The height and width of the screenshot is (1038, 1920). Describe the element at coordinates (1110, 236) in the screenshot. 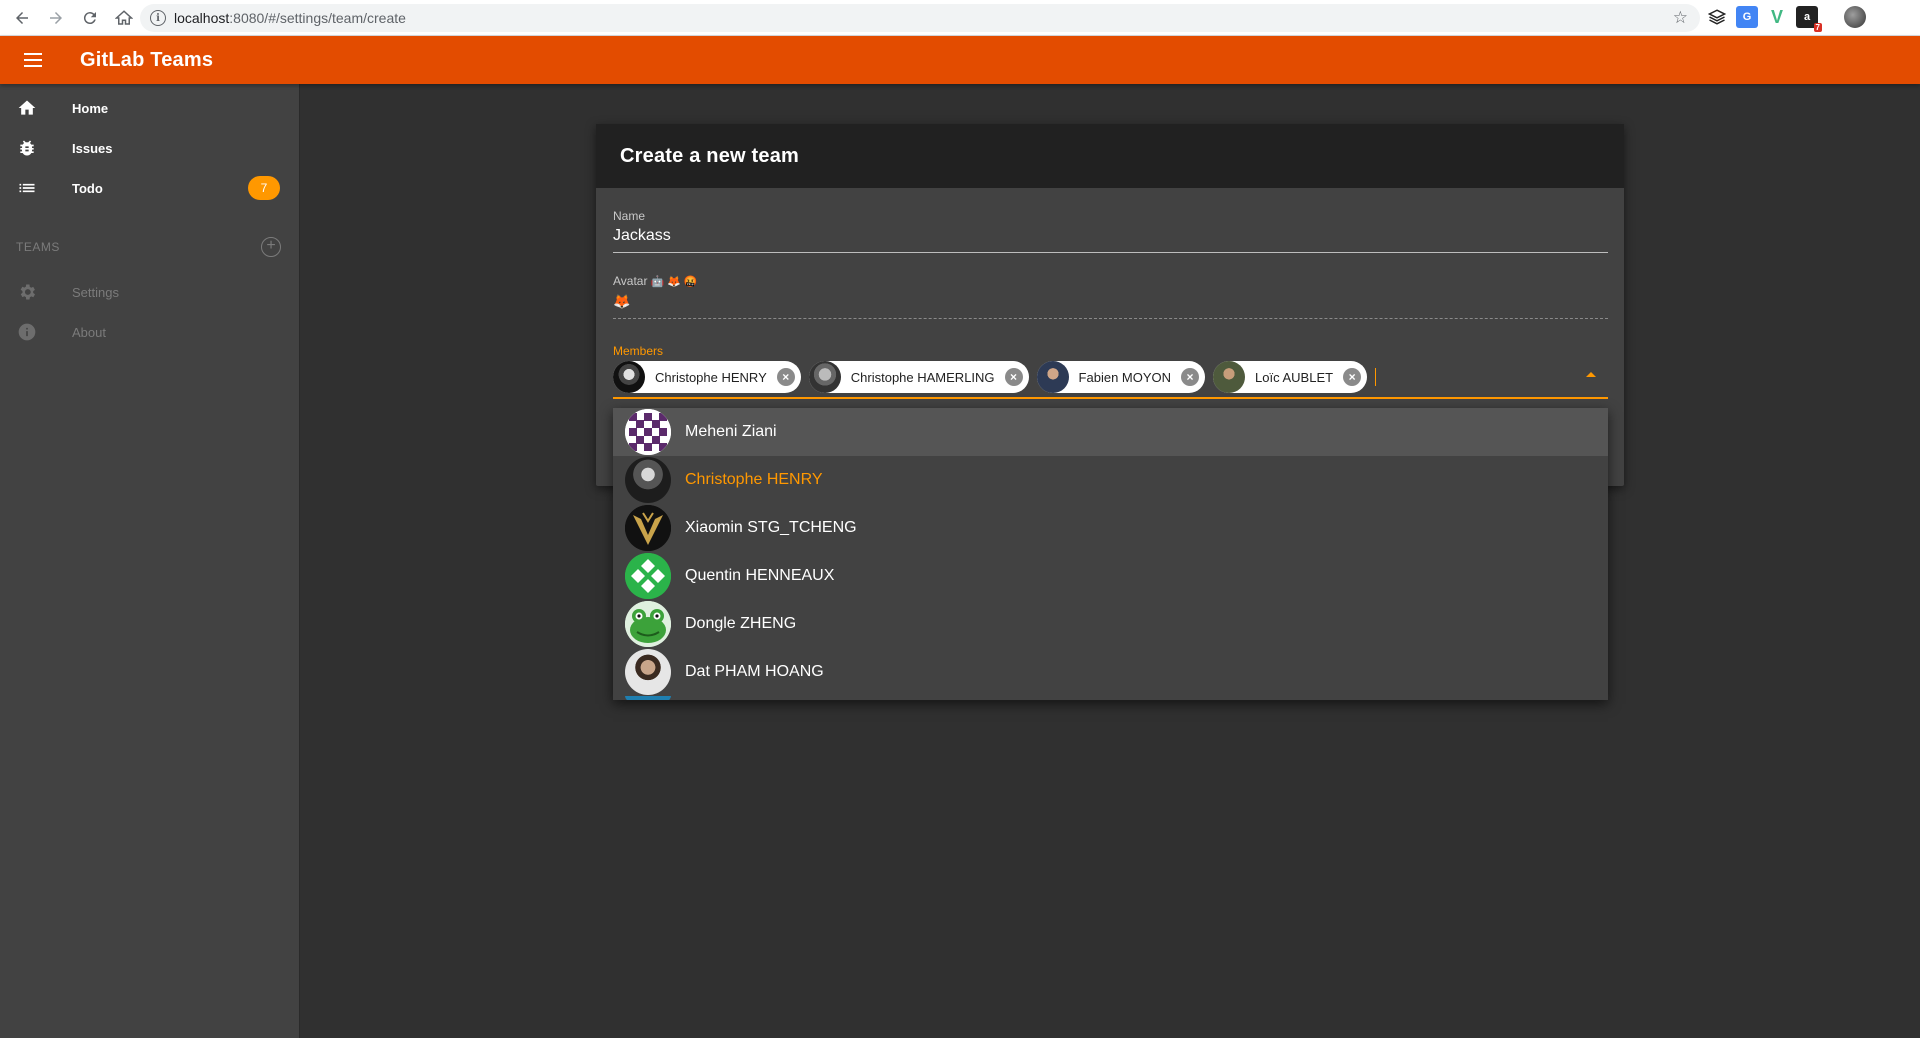

I see `name-input: Jackass` at that location.